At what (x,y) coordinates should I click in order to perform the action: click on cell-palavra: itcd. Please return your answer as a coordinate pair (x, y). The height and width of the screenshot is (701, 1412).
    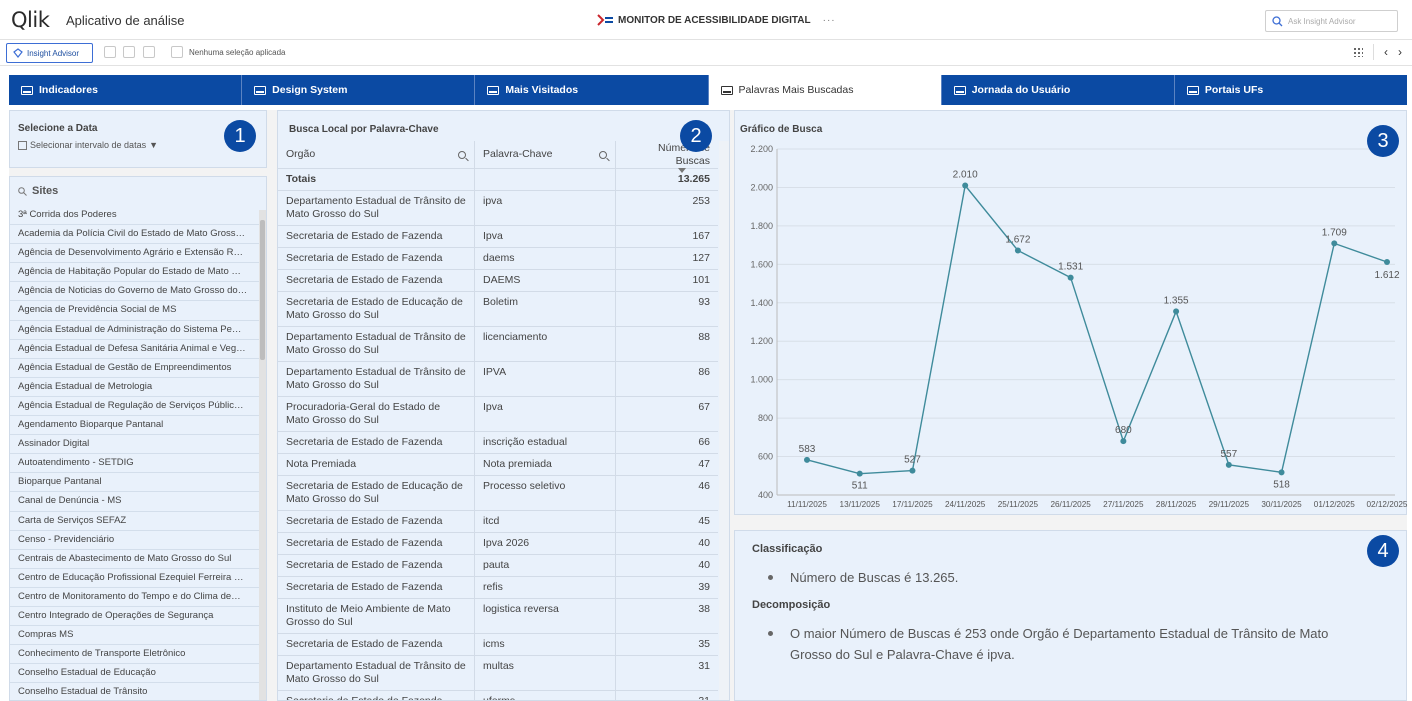
    Looking at the image, I should click on (544, 521).